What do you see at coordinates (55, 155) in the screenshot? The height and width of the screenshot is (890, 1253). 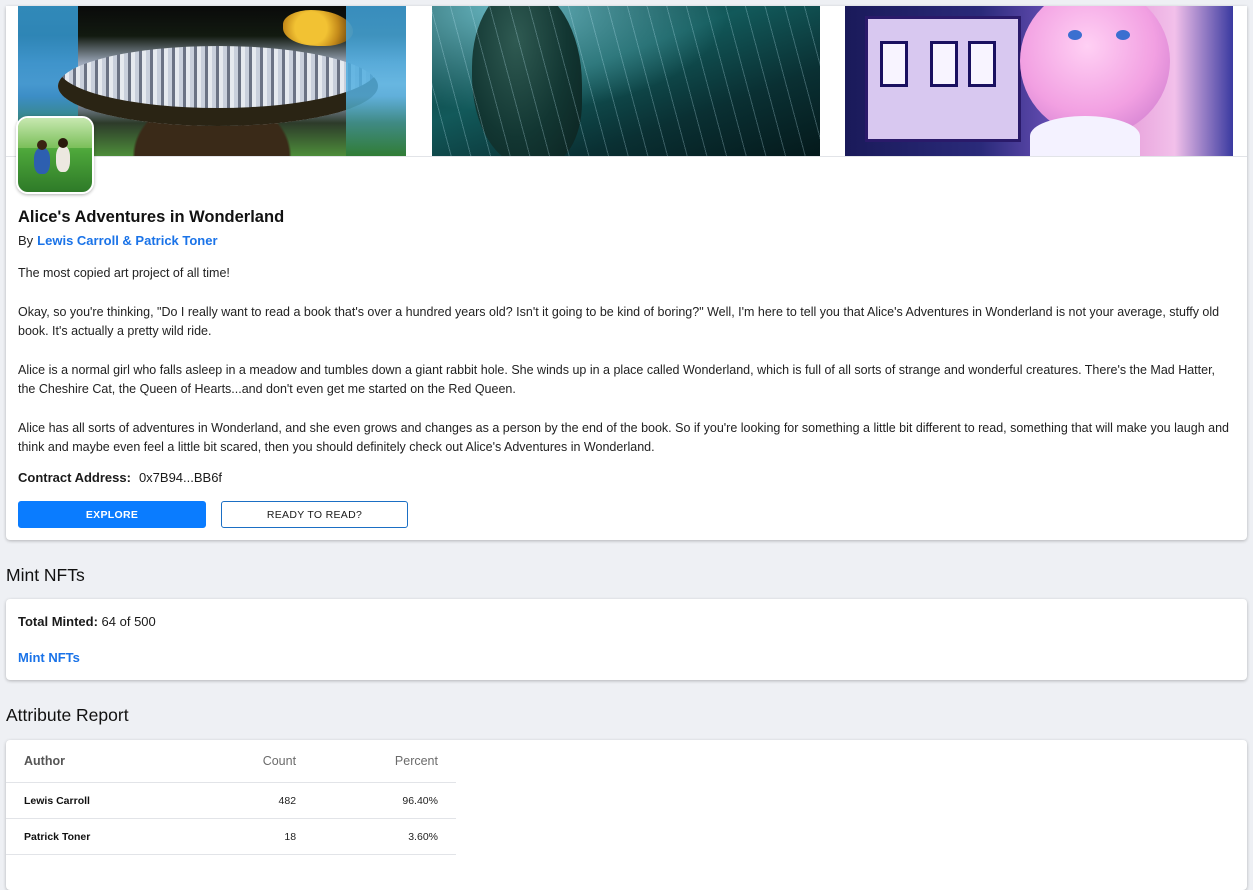 I see `project-avatar` at bounding box center [55, 155].